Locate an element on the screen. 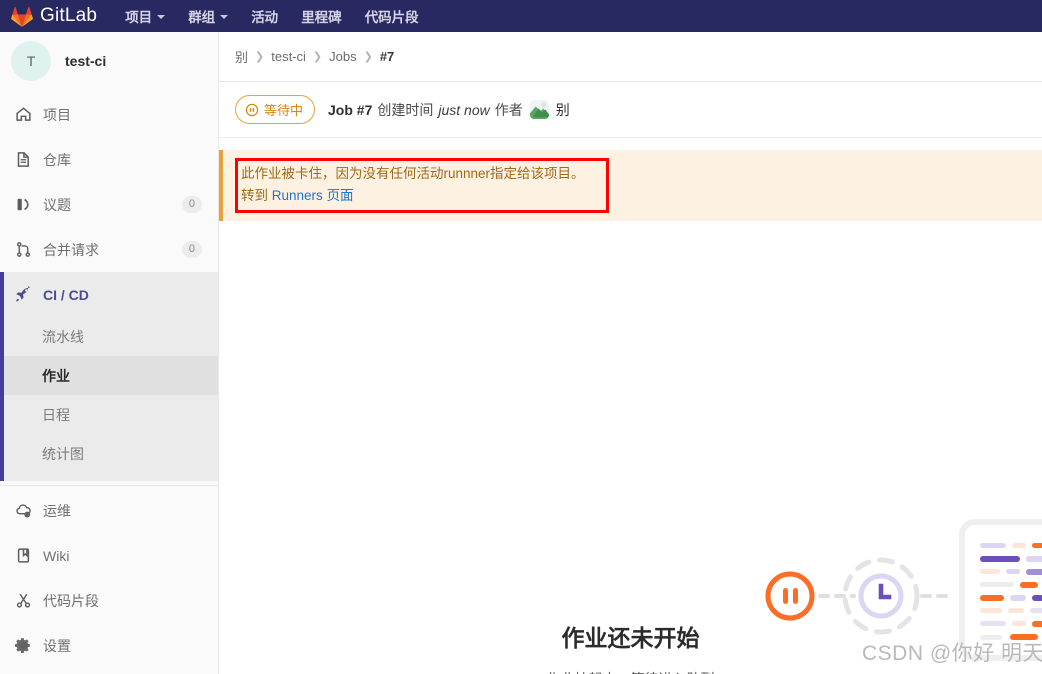 This screenshot has height=674, width=1042. nav-item-milestones: 里程碑 is located at coordinates (321, 16).